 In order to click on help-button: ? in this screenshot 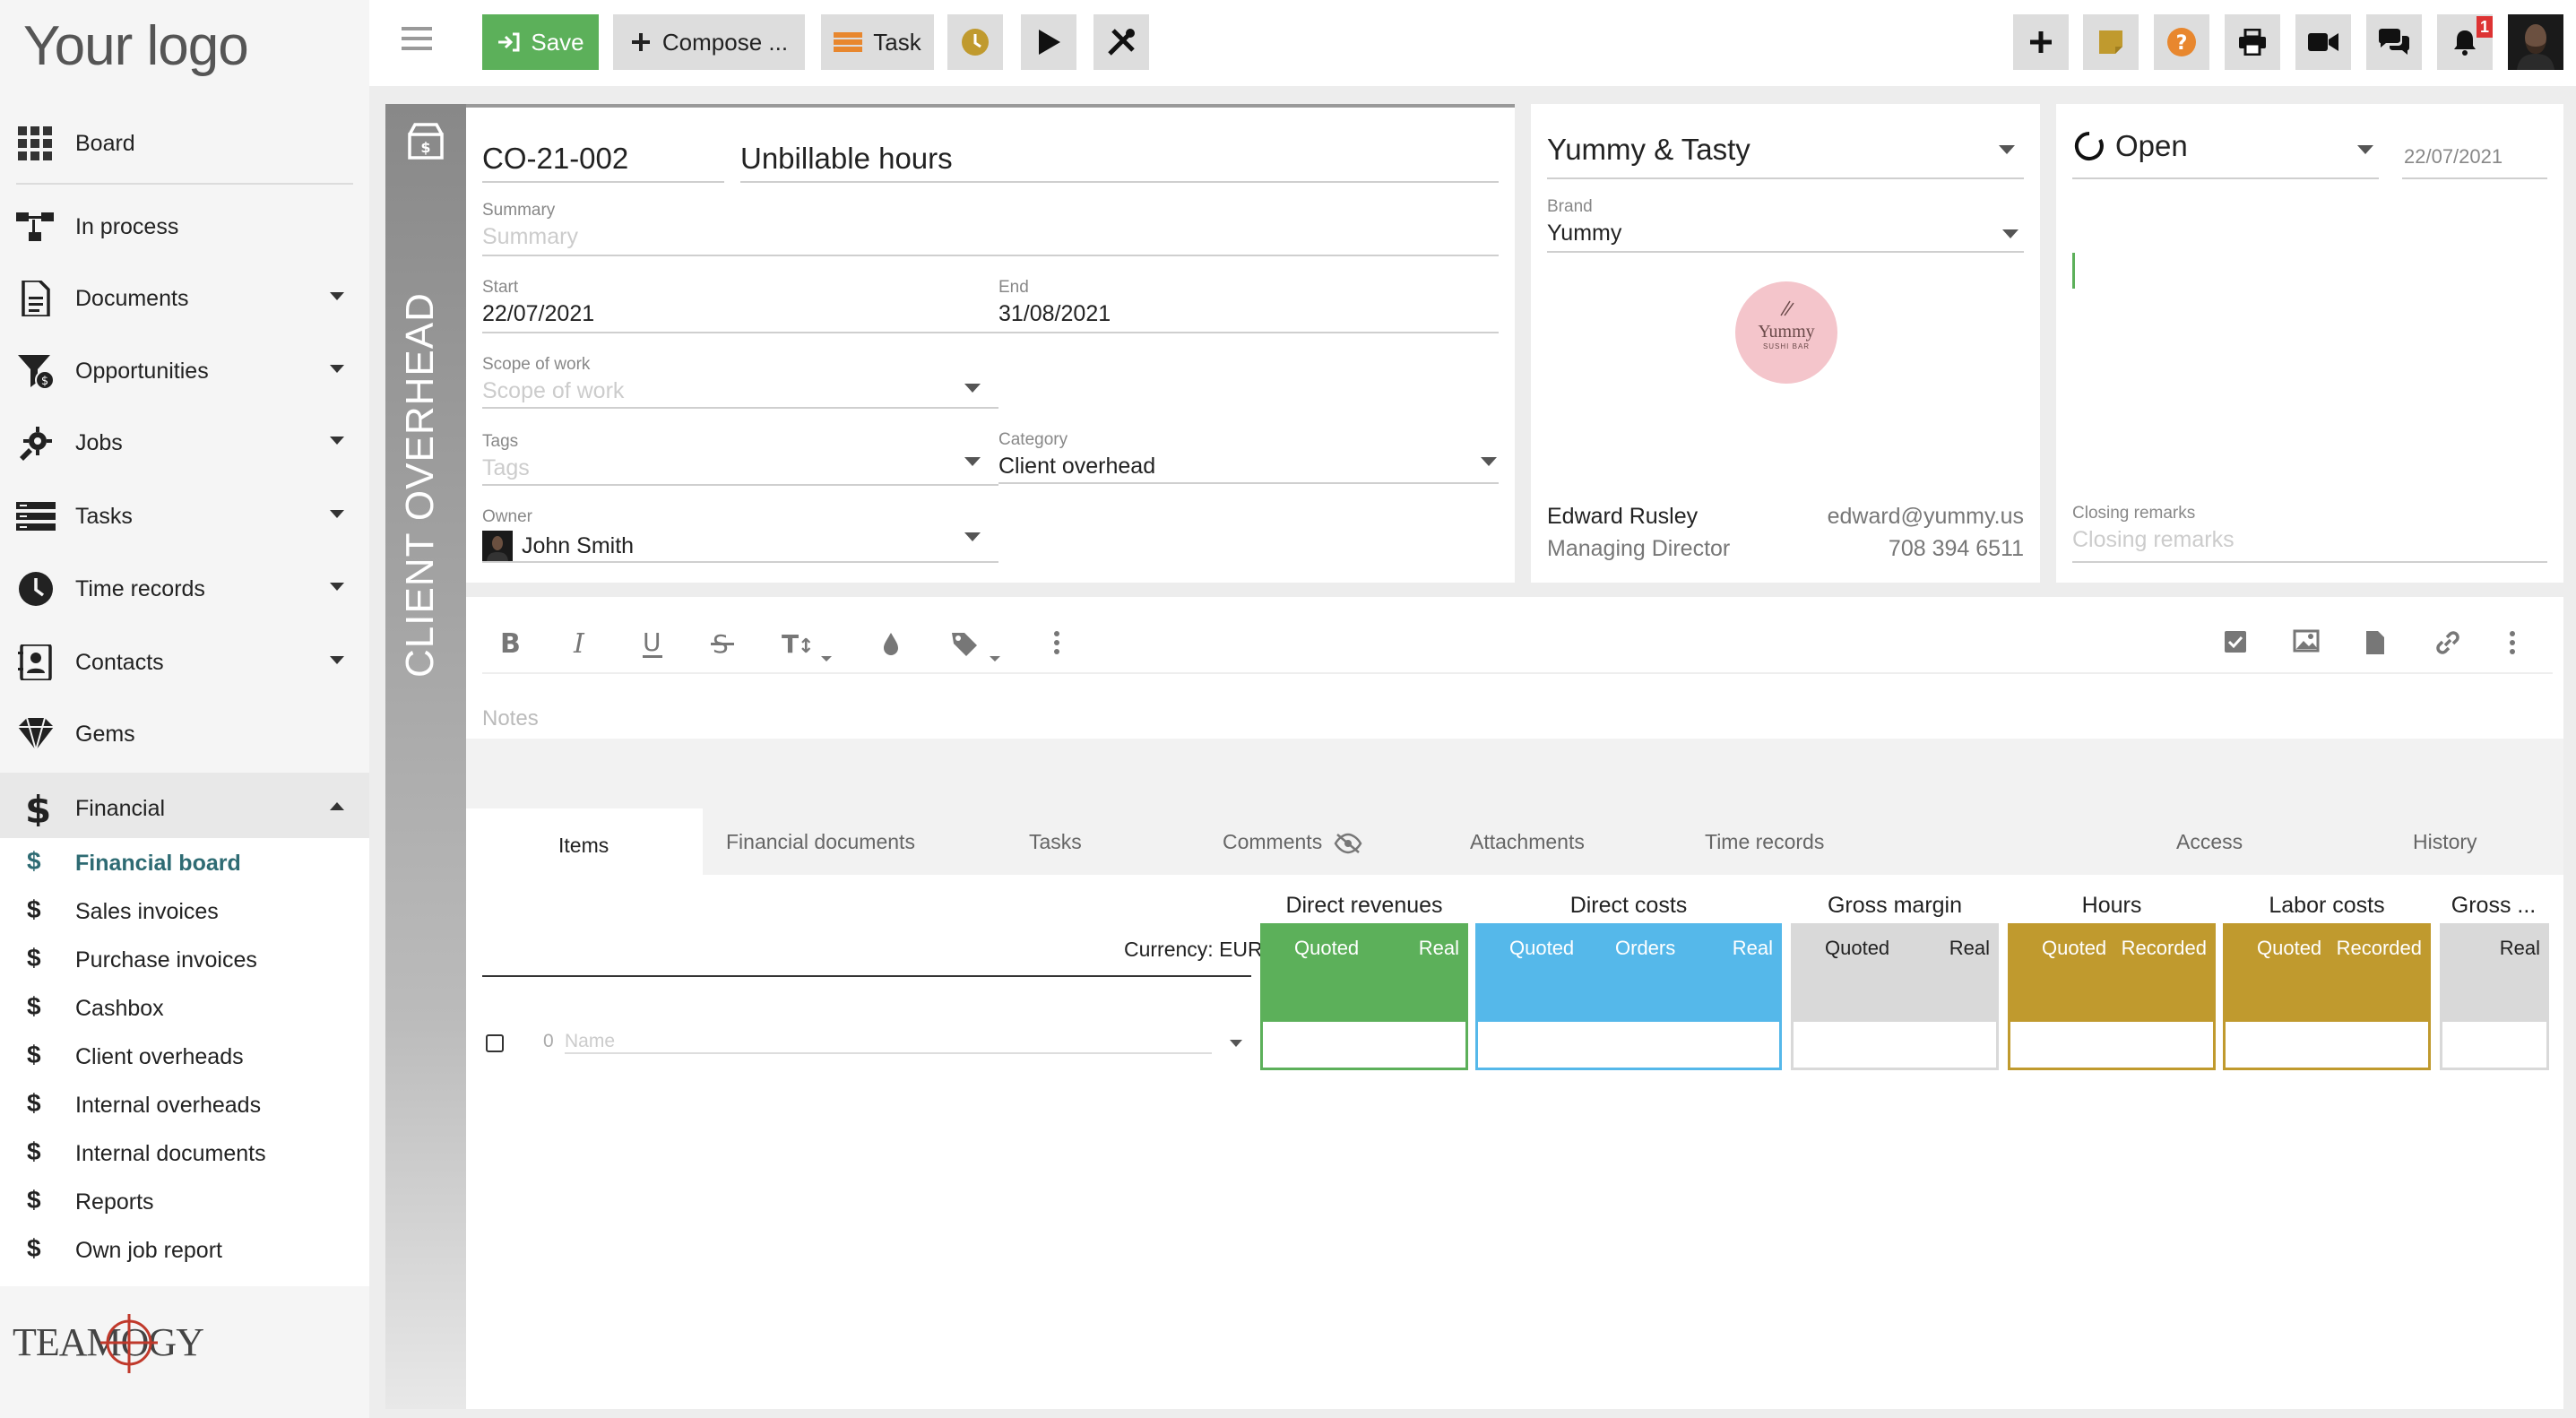, I will do `click(2181, 42)`.